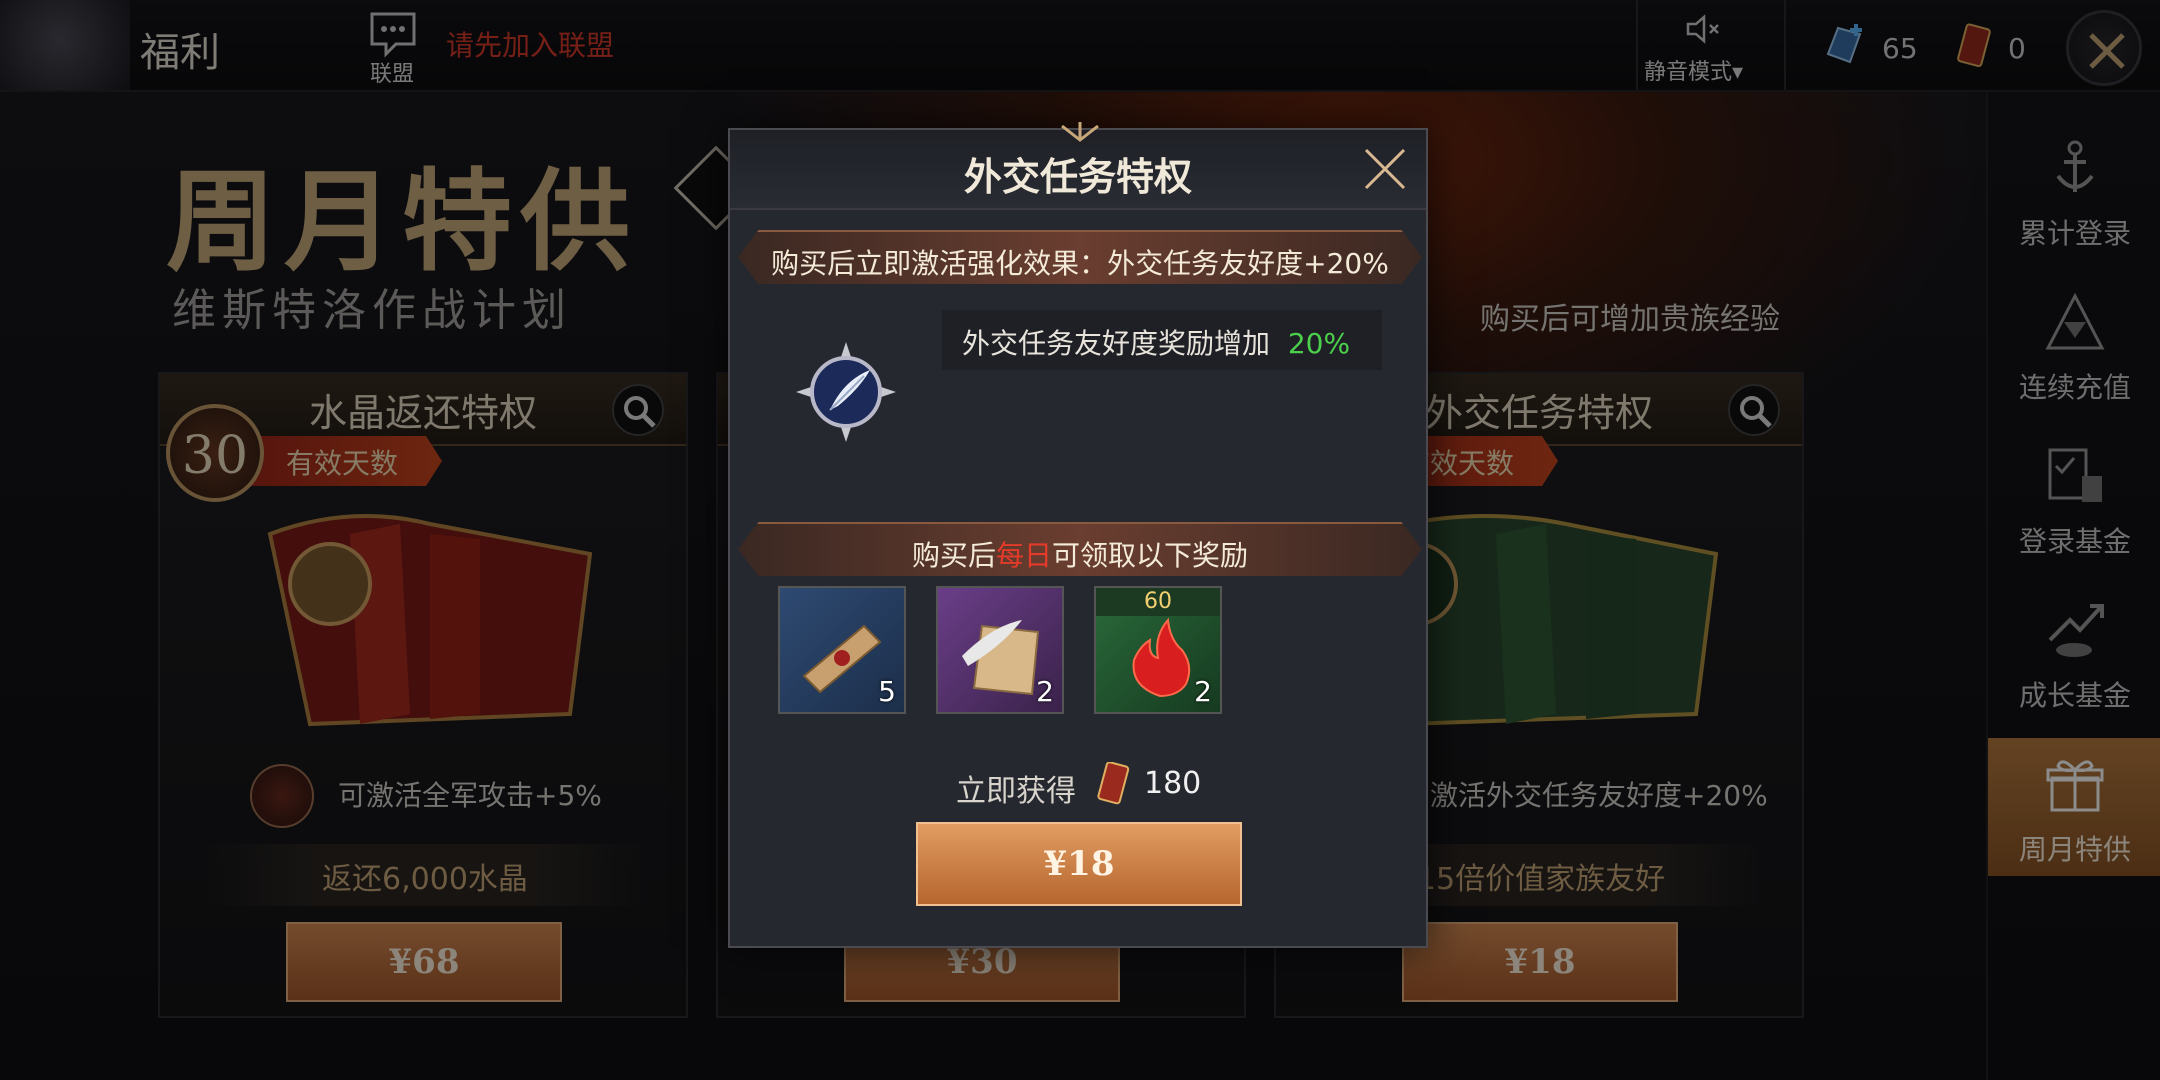 This screenshot has height=1080, width=2160. I want to click on ticket-icon, so click(1113, 783).